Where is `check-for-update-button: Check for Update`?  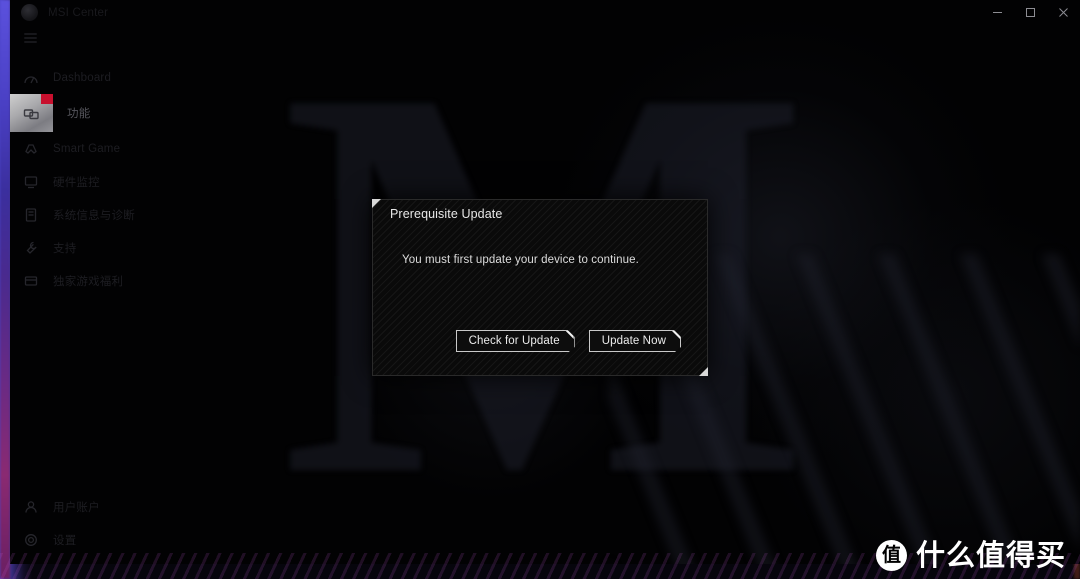
check-for-update-button: Check for Update is located at coordinates (515, 341).